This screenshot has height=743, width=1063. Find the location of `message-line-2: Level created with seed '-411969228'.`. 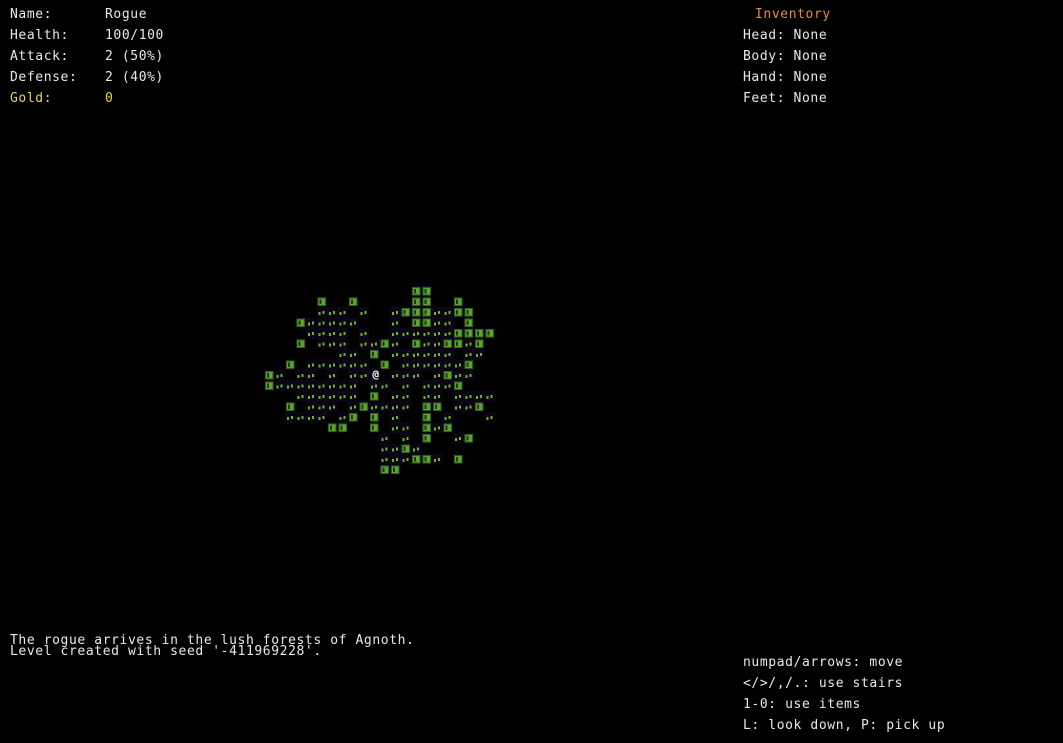

message-line-2: Level created with seed '-411969228'. is located at coordinates (166, 651).